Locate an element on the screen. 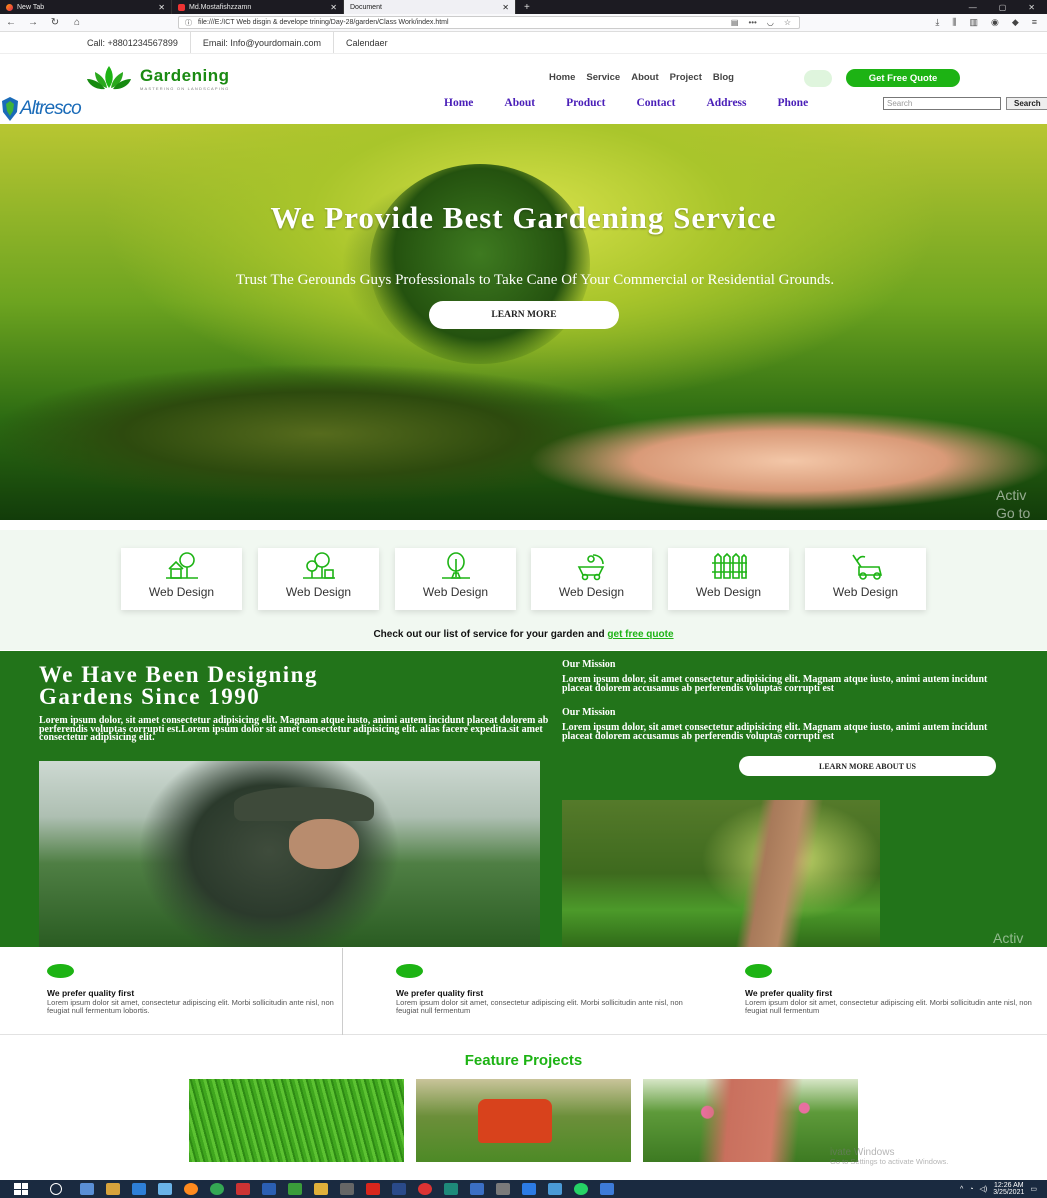 The width and height of the screenshot is (1047, 1198). about-title-line: Gardens Since 1990 is located at coordinates (150, 696).